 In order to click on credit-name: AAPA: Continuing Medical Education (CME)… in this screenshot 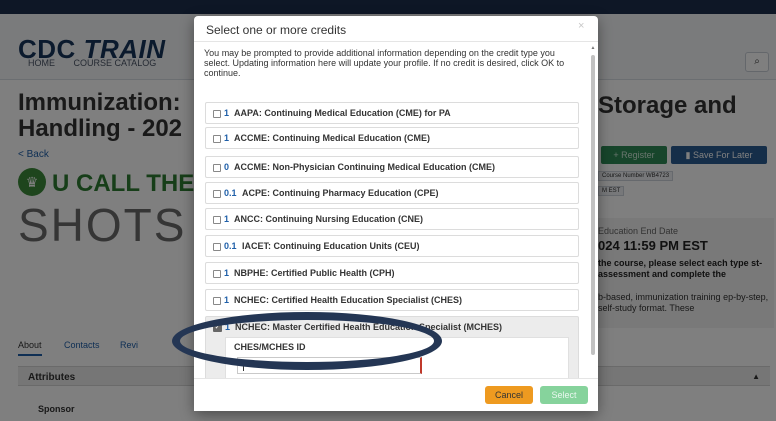, I will do `click(342, 113)`.